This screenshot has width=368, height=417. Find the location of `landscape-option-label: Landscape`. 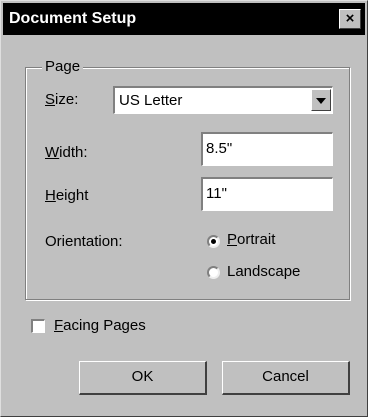

landscape-option-label: Landscape is located at coordinates (263, 271).